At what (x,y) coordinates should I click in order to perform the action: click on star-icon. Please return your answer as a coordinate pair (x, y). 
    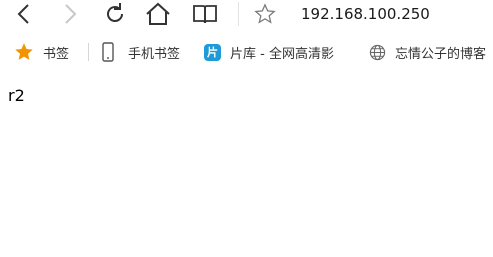
    Looking at the image, I should click on (24, 52).